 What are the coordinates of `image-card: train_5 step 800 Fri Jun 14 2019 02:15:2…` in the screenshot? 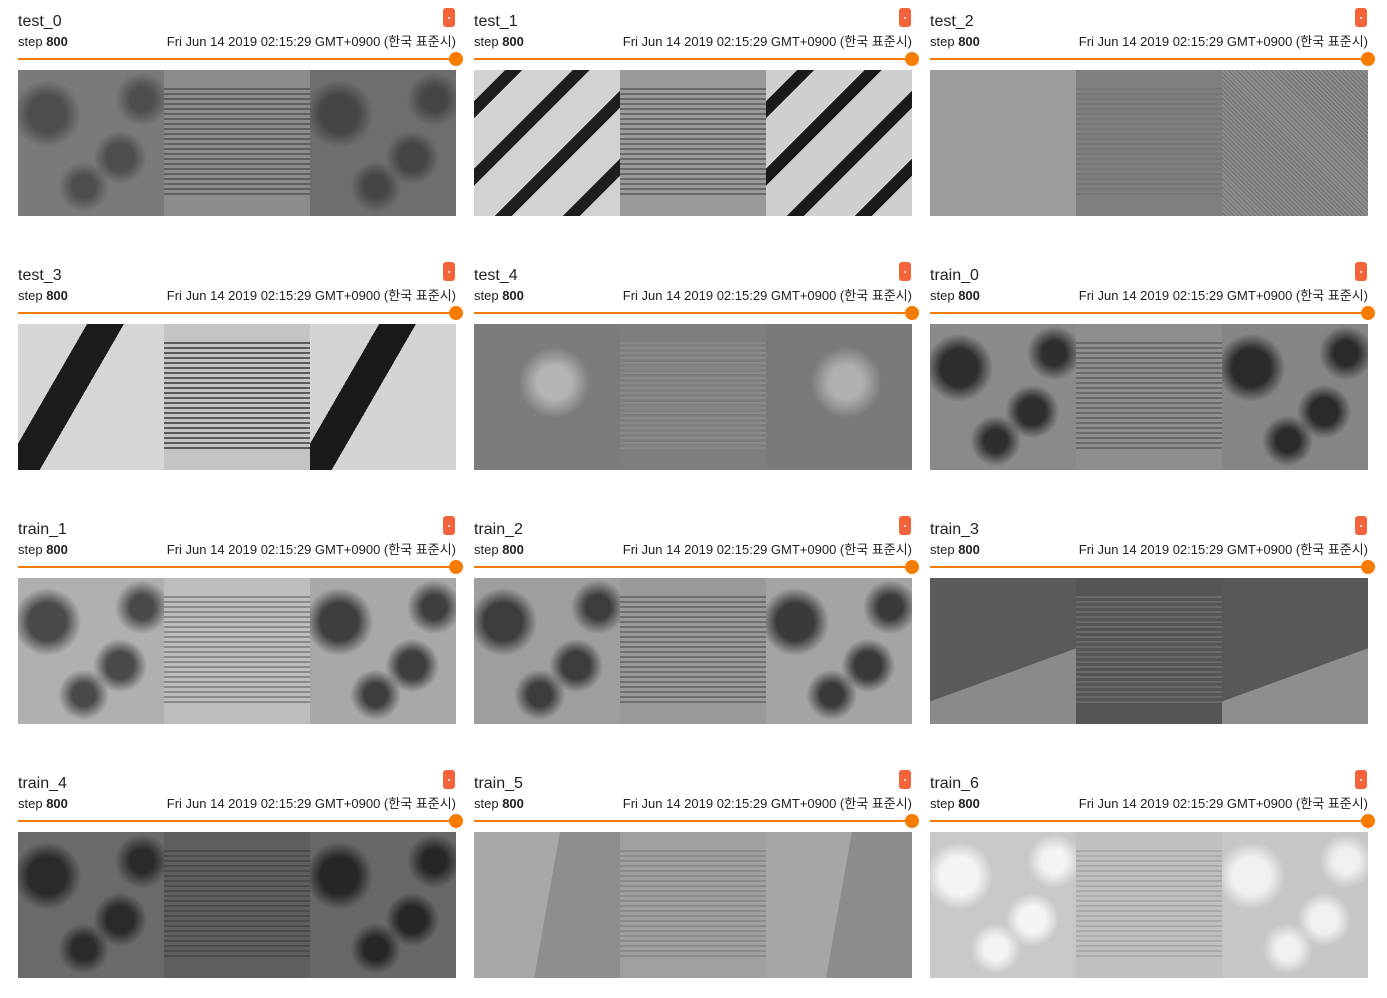 It's located at (696, 877).